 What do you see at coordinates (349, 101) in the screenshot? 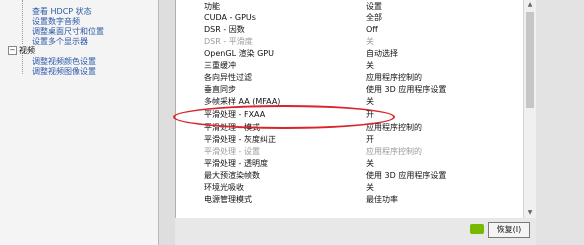
I see `table-row: 多帧采样 AA (MFAA) 关` at bounding box center [349, 101].